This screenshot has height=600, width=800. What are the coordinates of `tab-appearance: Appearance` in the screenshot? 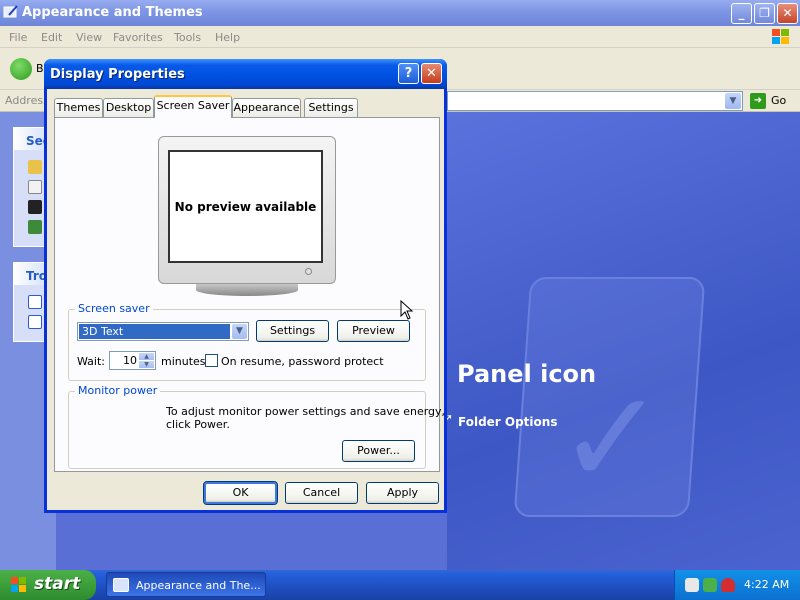 It's located at (266, 108).